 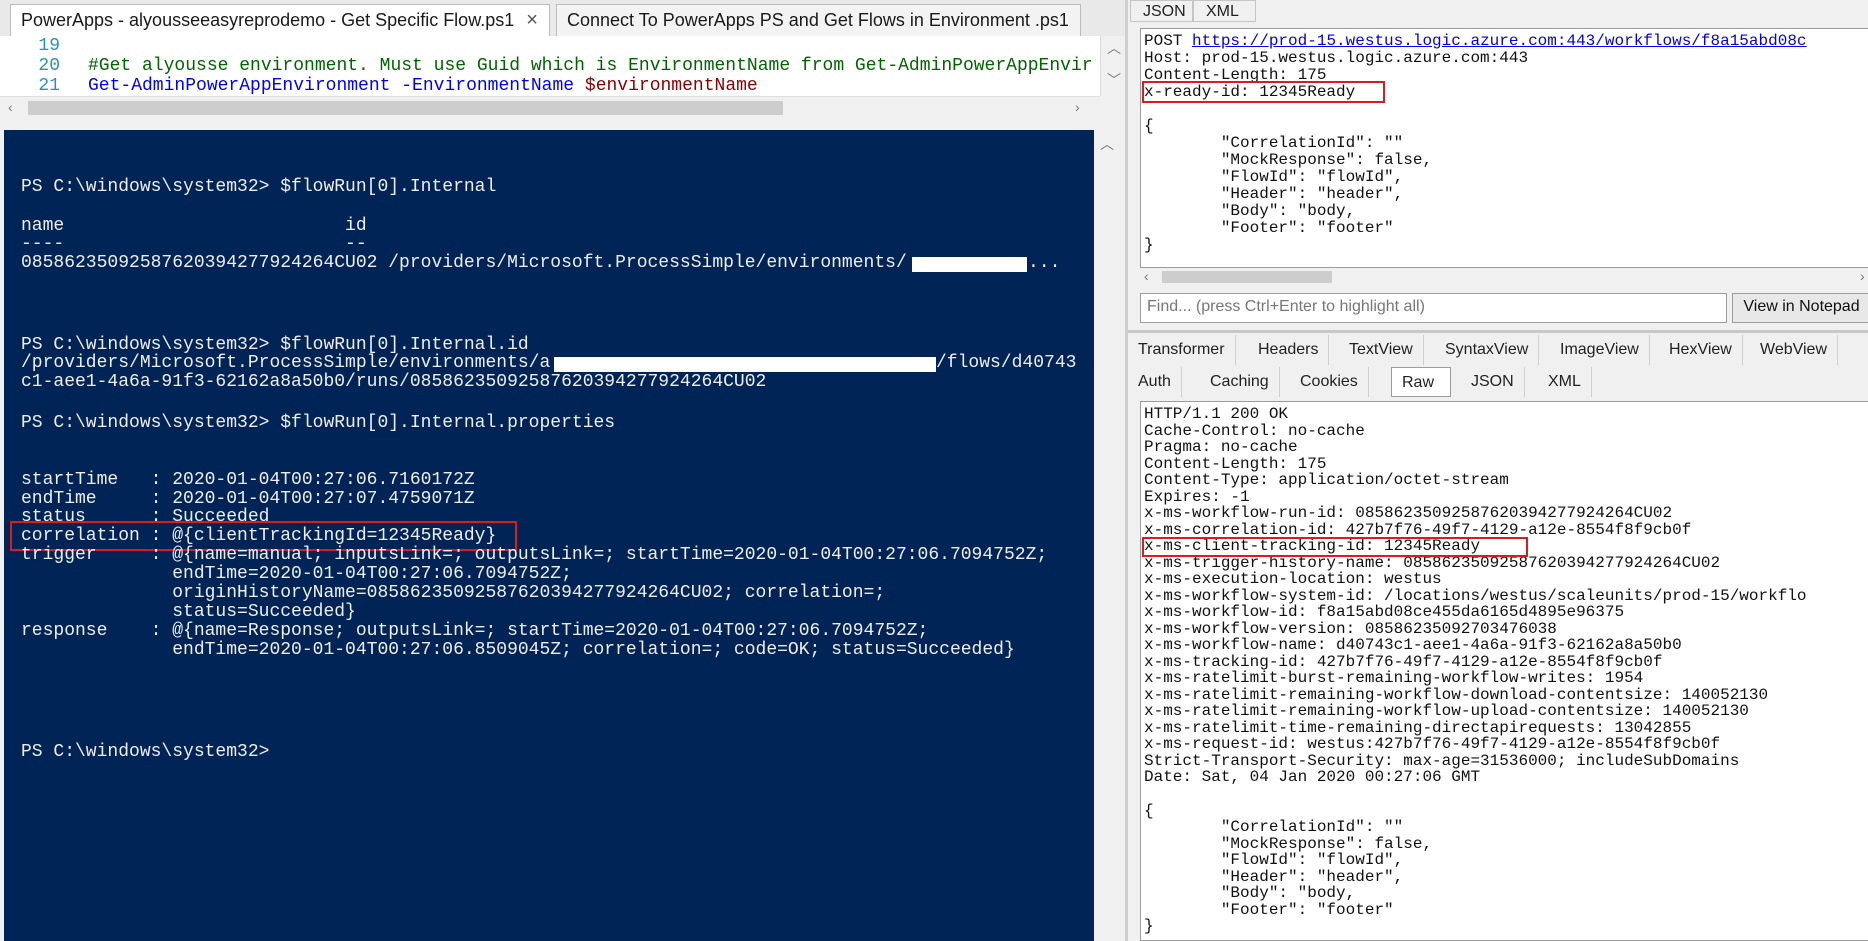 What do you see at coordinates (1329, 382) in the screenshot?
I see `tab-cookies: Cookies` at bounding box center [1329, 382].